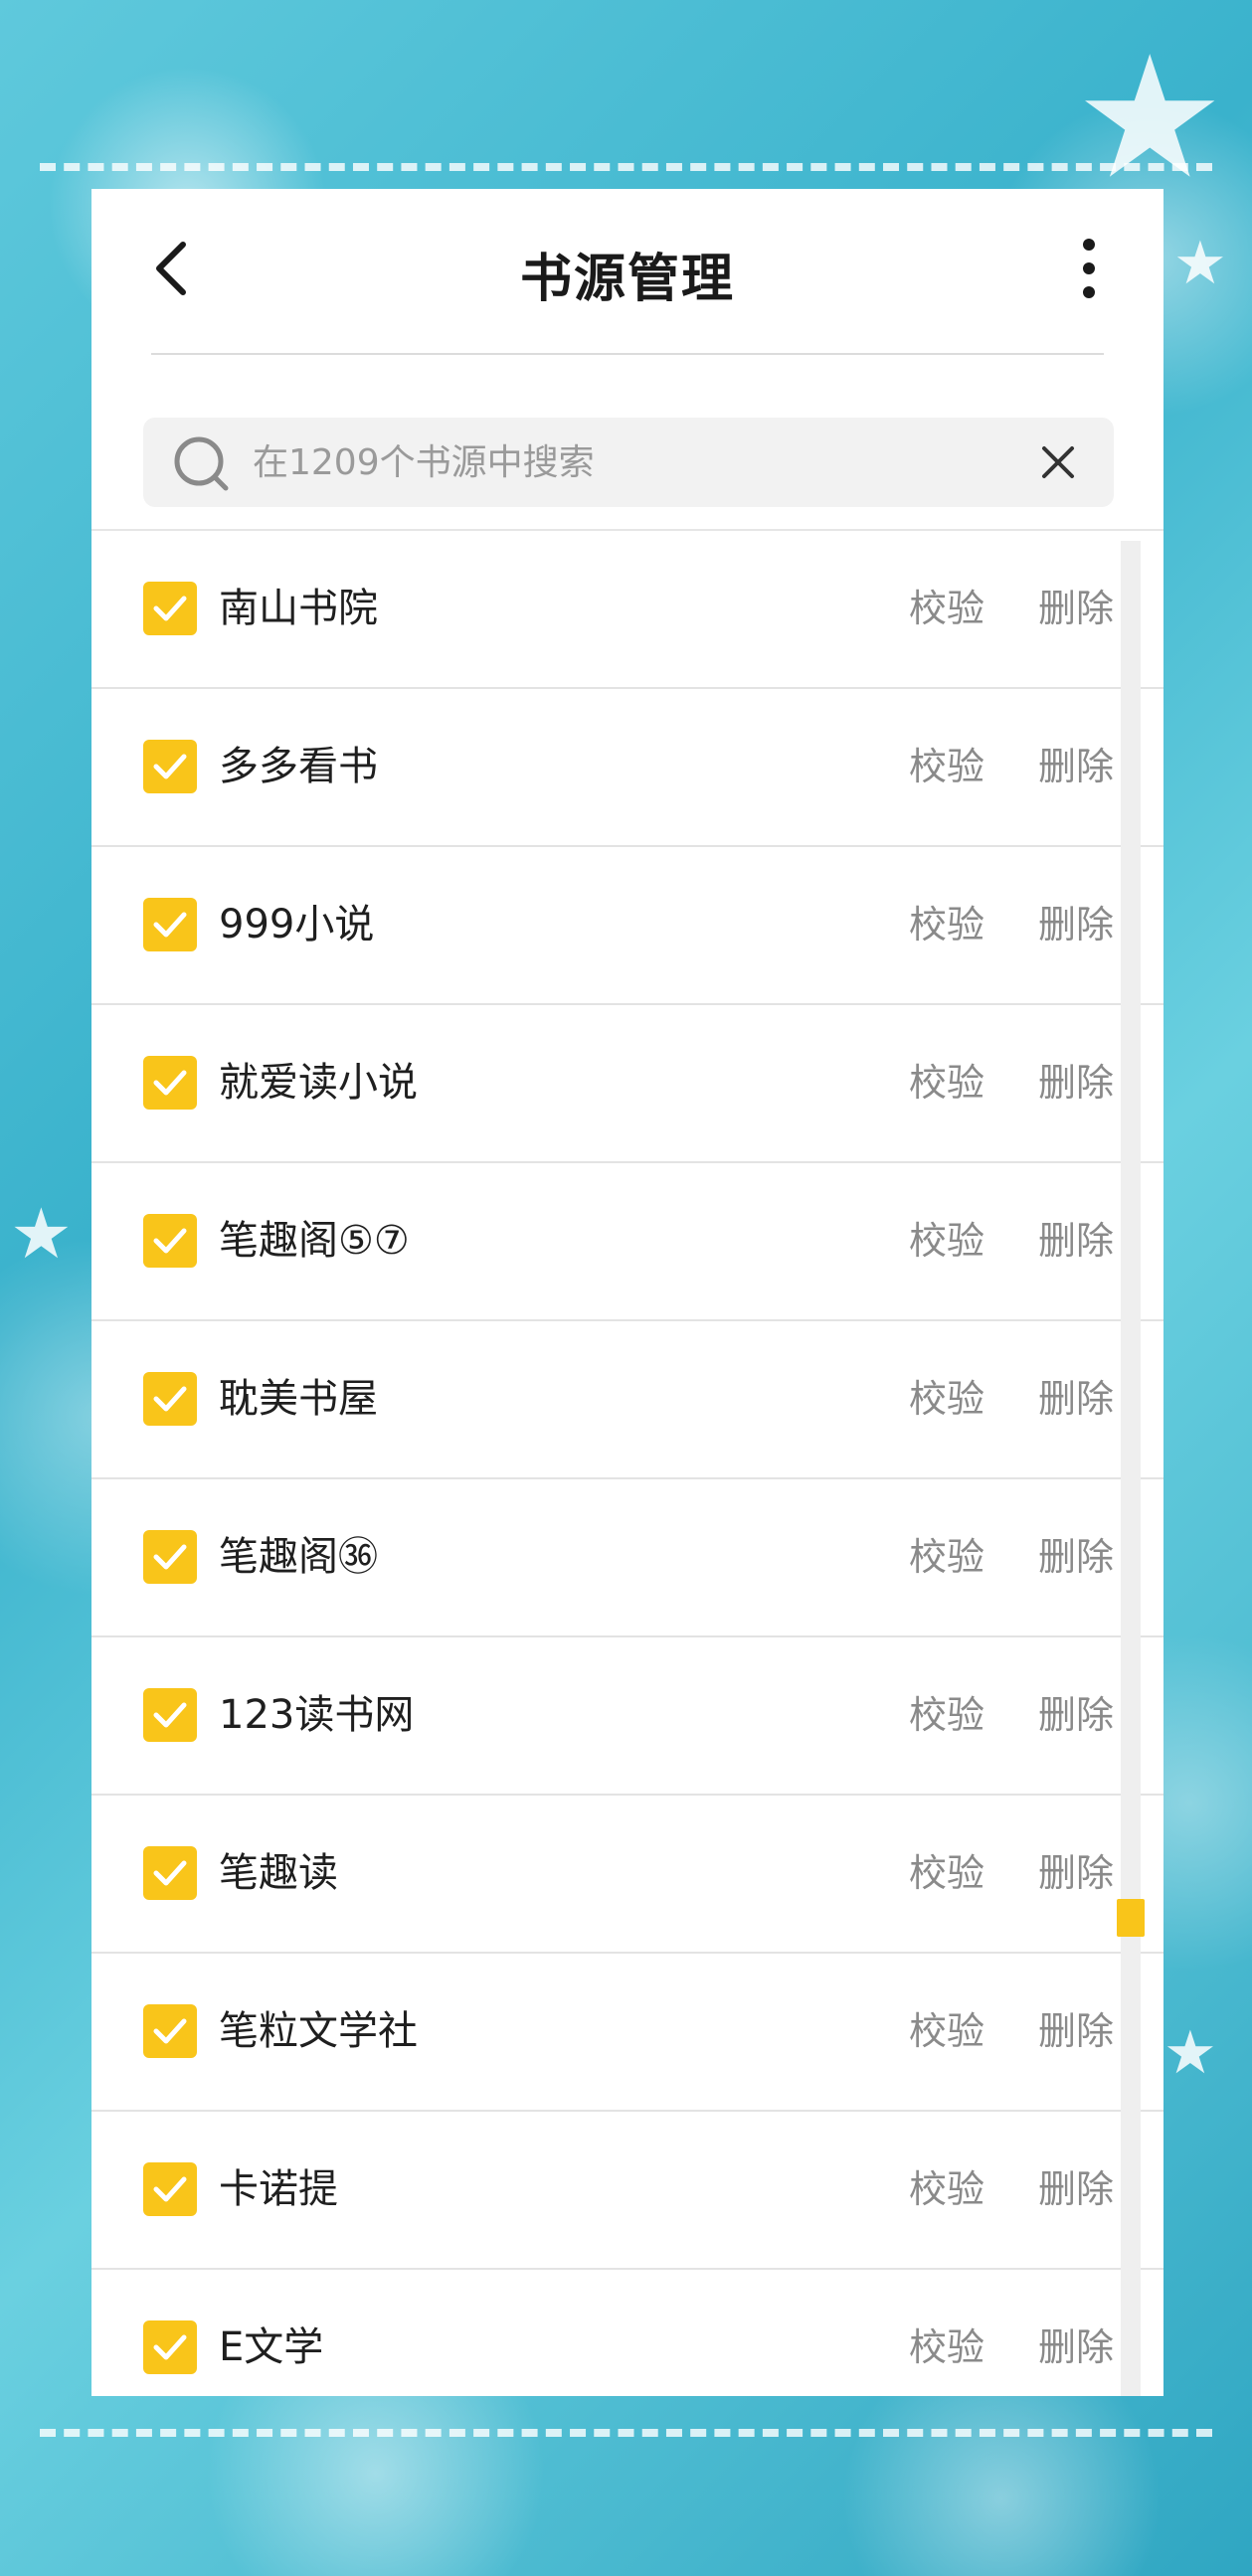  Describe the element at coordinates (627, 1400) in the screenshot. I see `list-item: 耽美书屋 校验 删除` at that location.